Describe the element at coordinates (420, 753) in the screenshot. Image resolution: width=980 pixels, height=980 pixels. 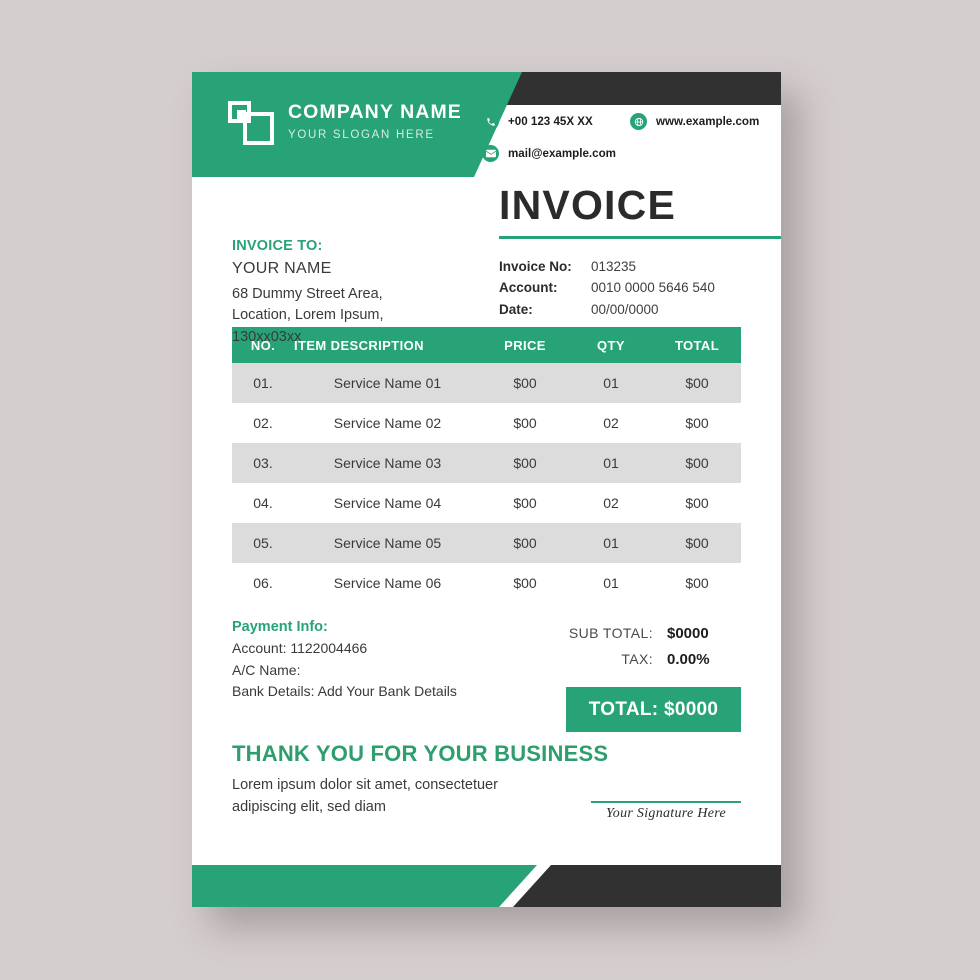
I see `thank-you-heading: THANK YOU FOR YOUR BUSINESS` at that location.